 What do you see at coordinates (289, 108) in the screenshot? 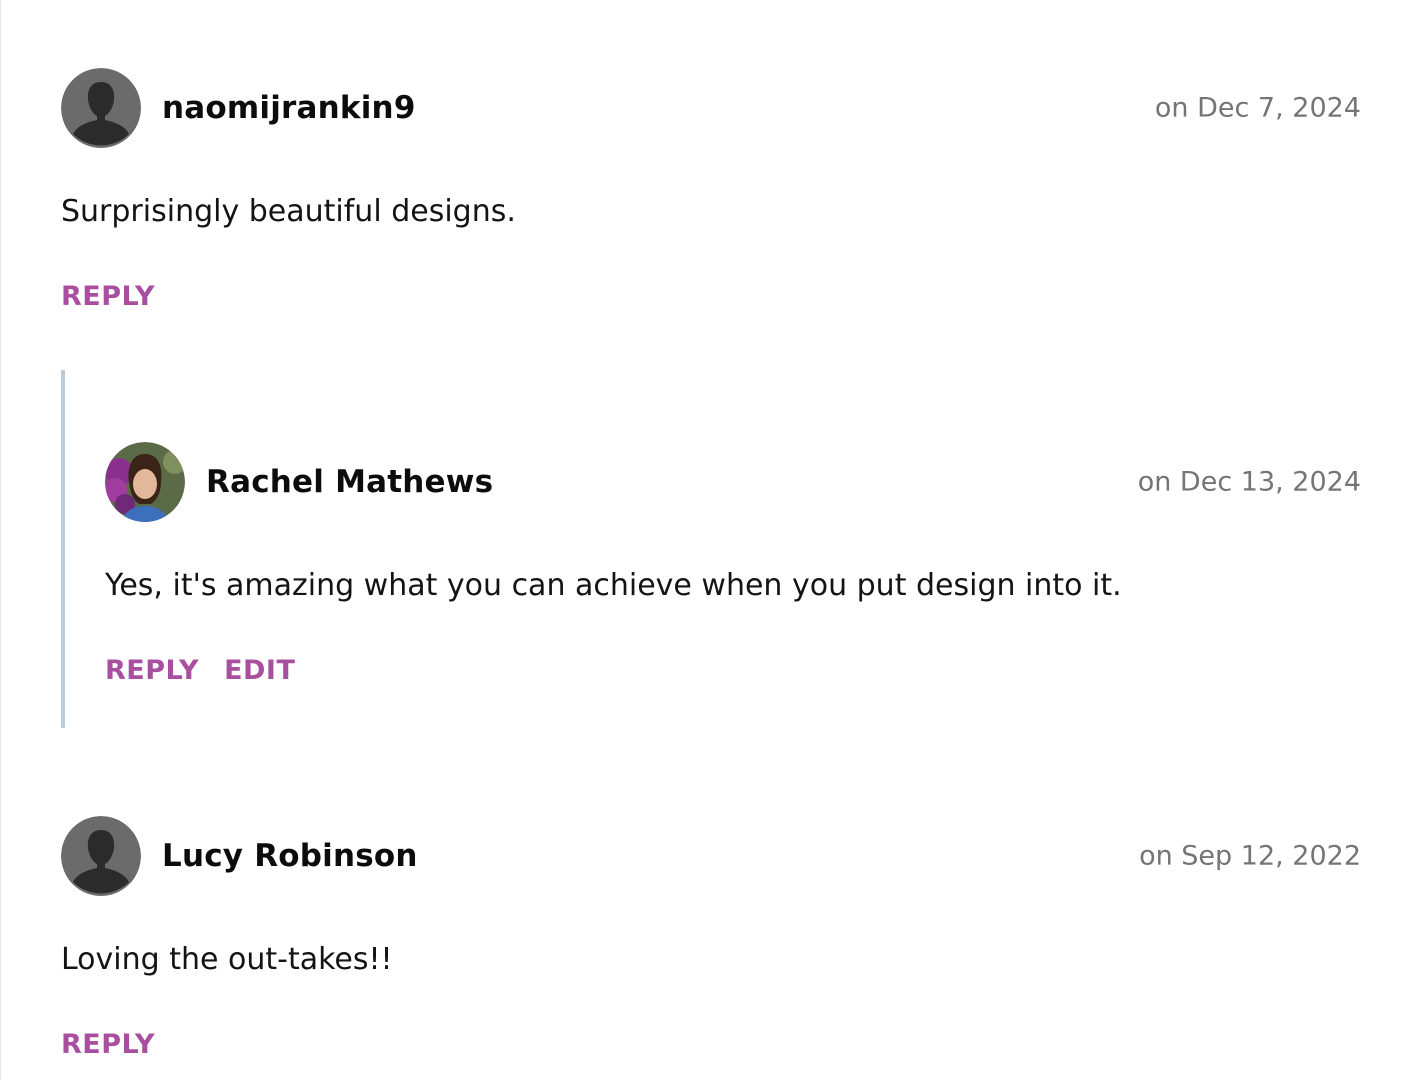
I see `comment-author: naomijrankin9` at bounding box center [289, 108].